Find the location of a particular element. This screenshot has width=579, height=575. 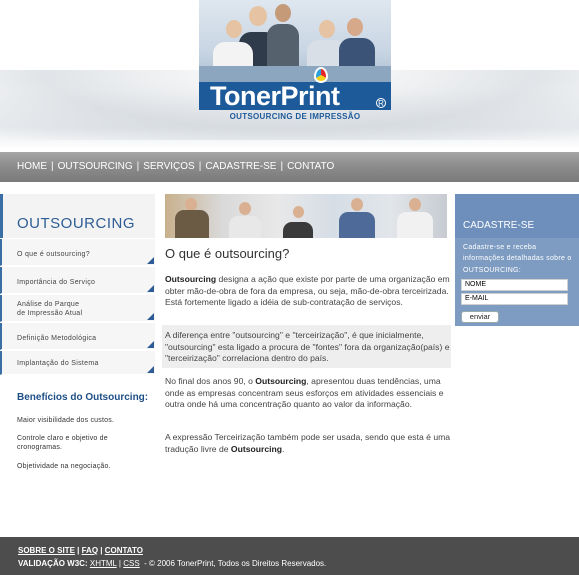

sidebar-title: OUTSOURCING is located at coordinates (76, 223).